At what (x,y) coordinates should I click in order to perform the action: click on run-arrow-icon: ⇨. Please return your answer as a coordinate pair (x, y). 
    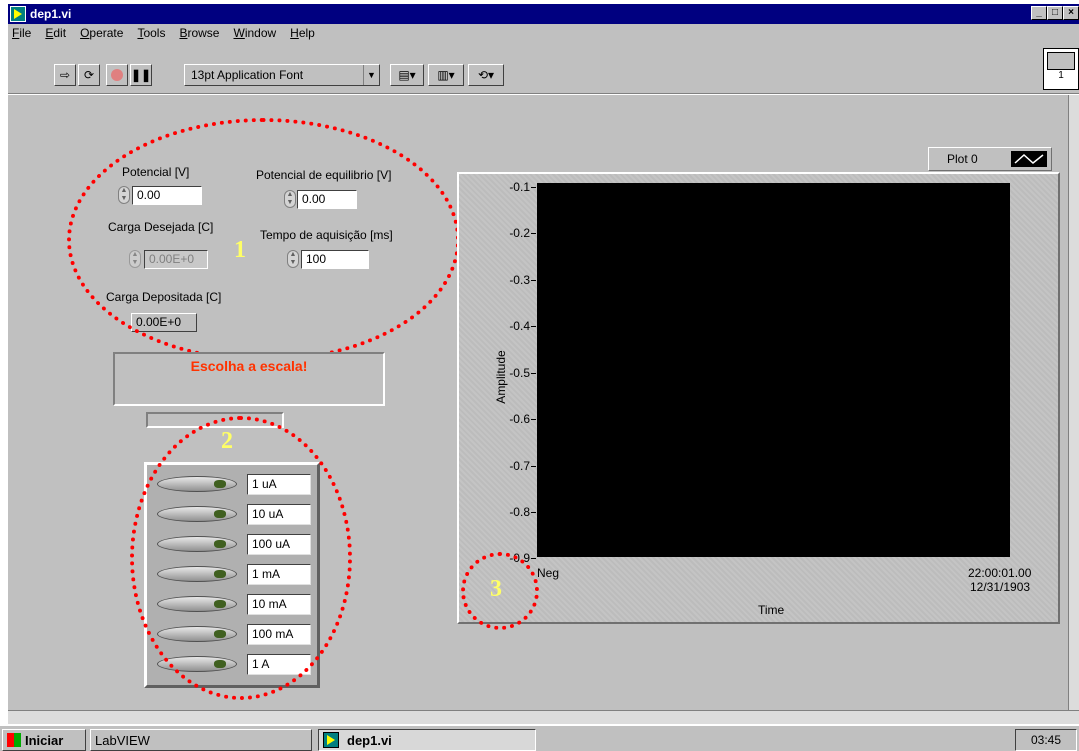
    Looking at the image, I should click on (65, 75).